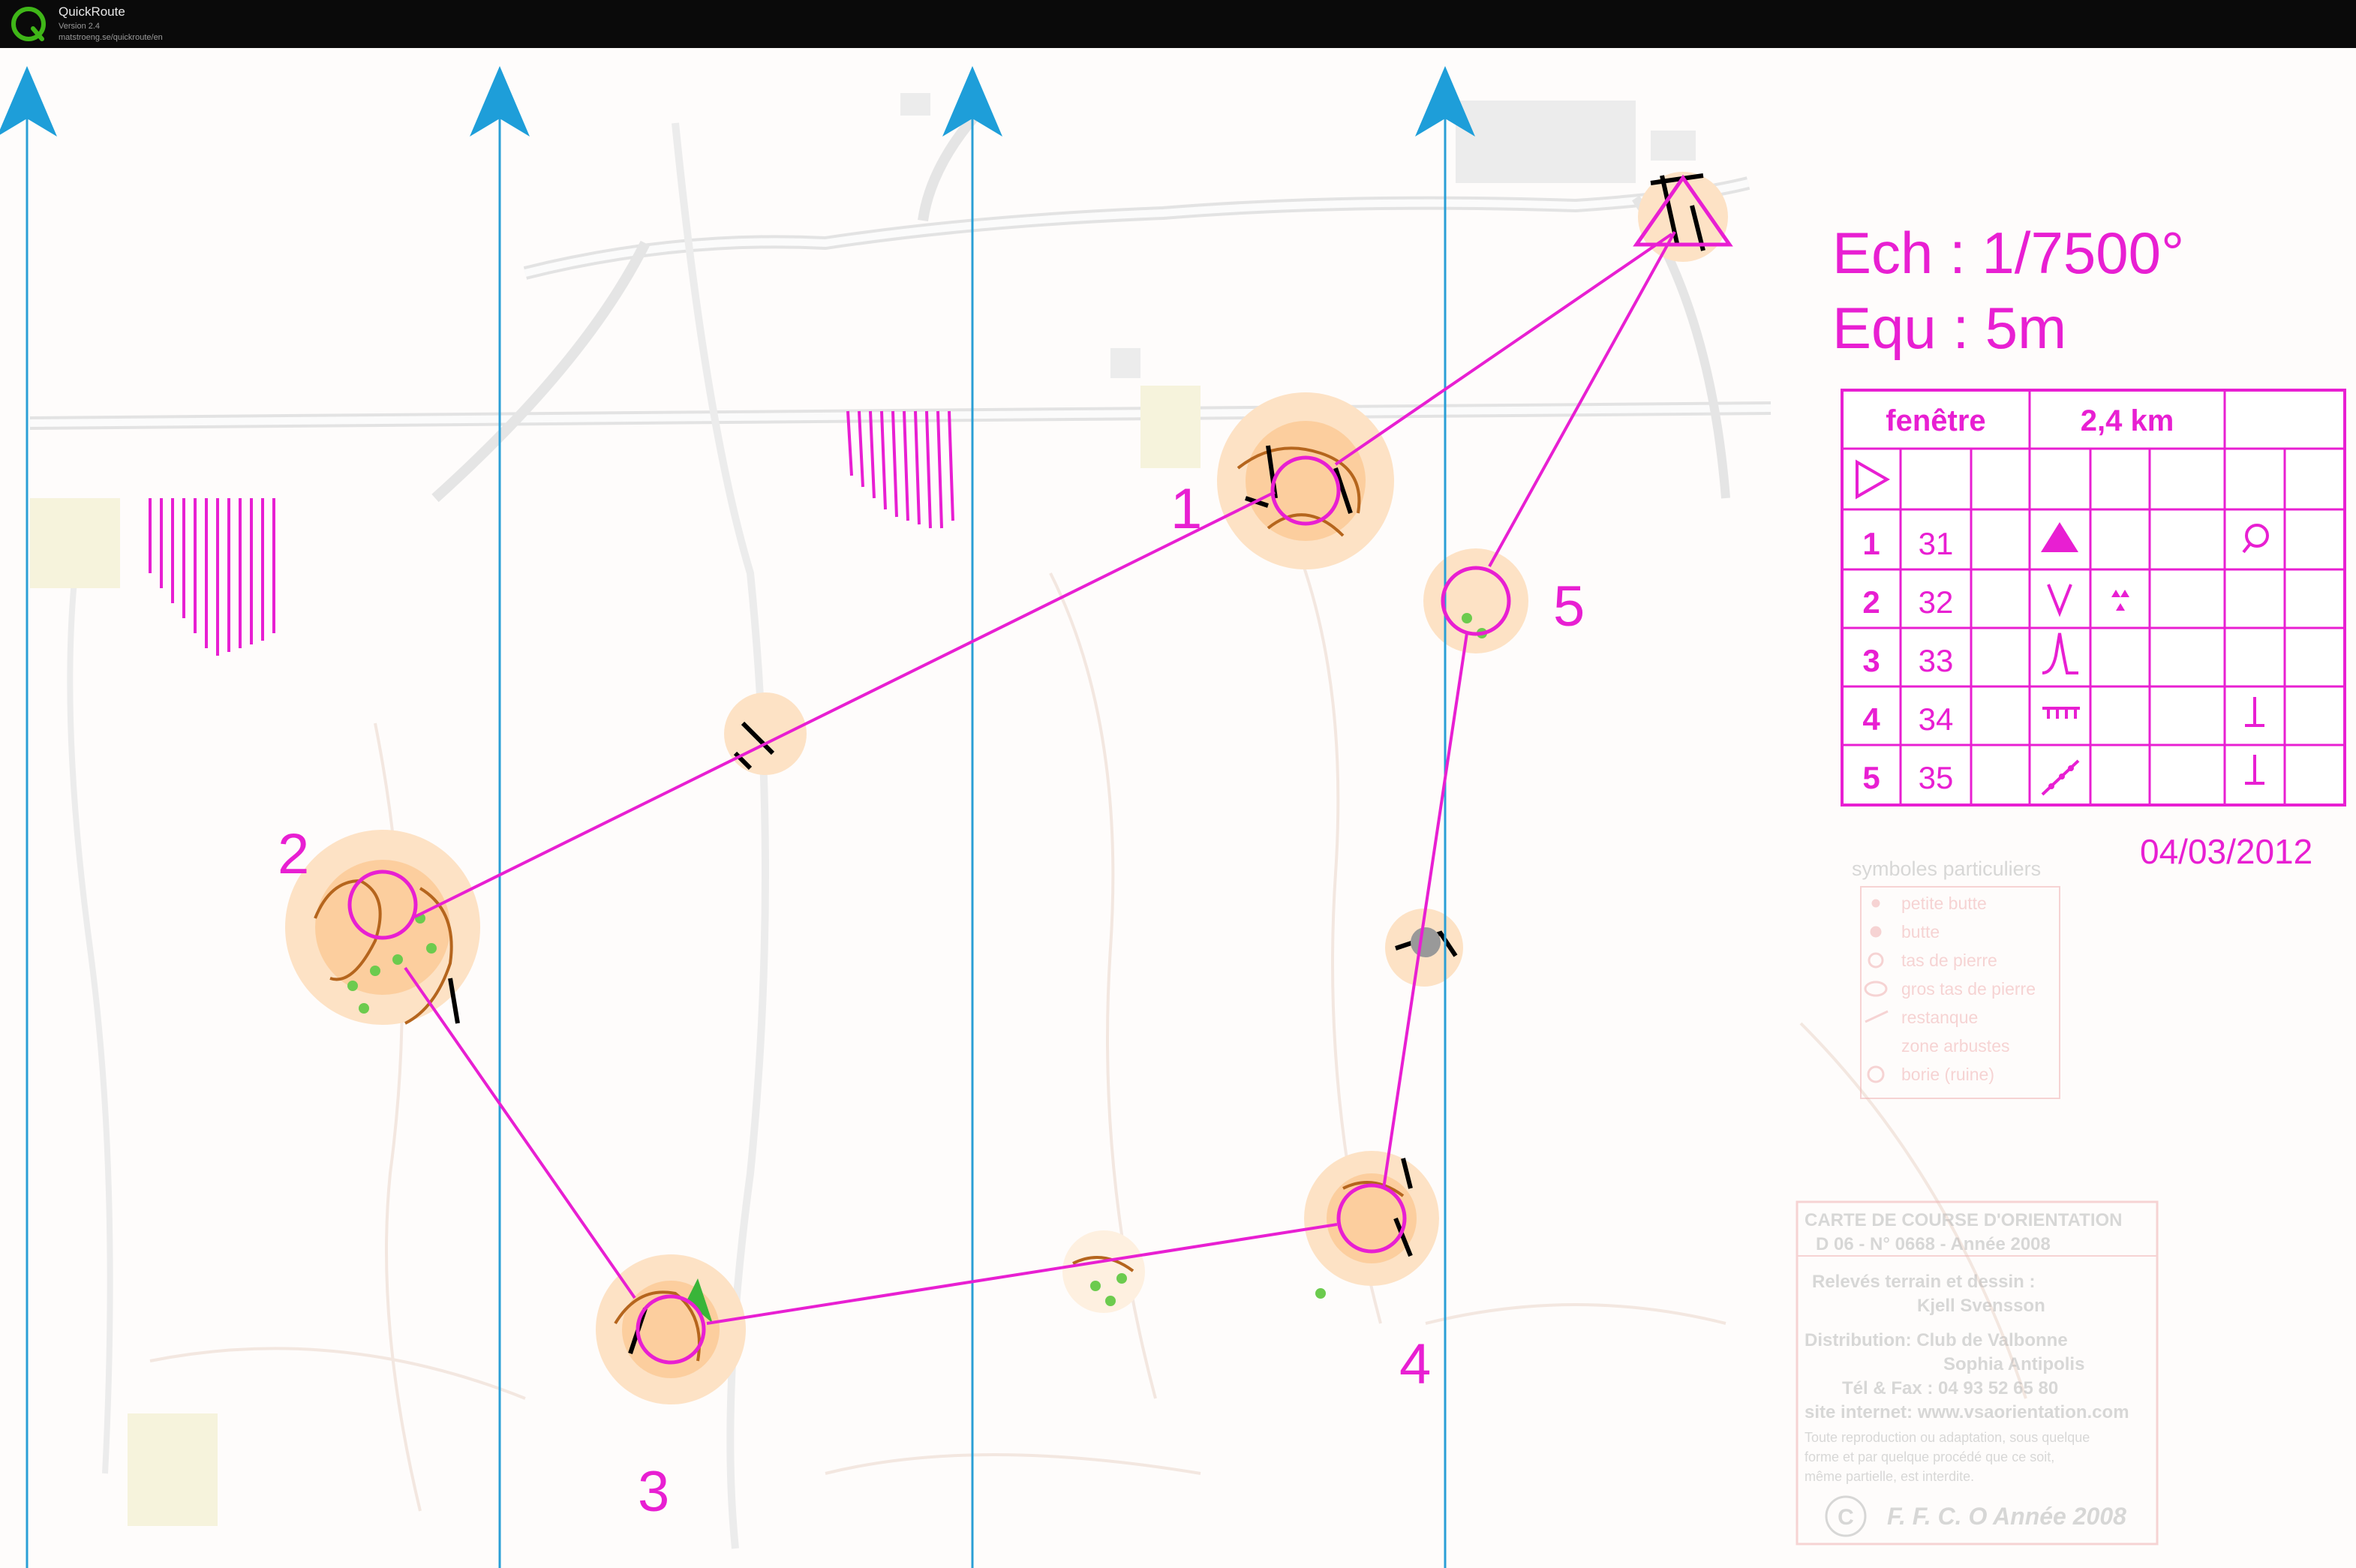  What do you see at coordinates (1936, 1340) in the screenshot?
I see `credits-line: Distribution: Club de Valbonne` at bounding box center [1936, 1340].